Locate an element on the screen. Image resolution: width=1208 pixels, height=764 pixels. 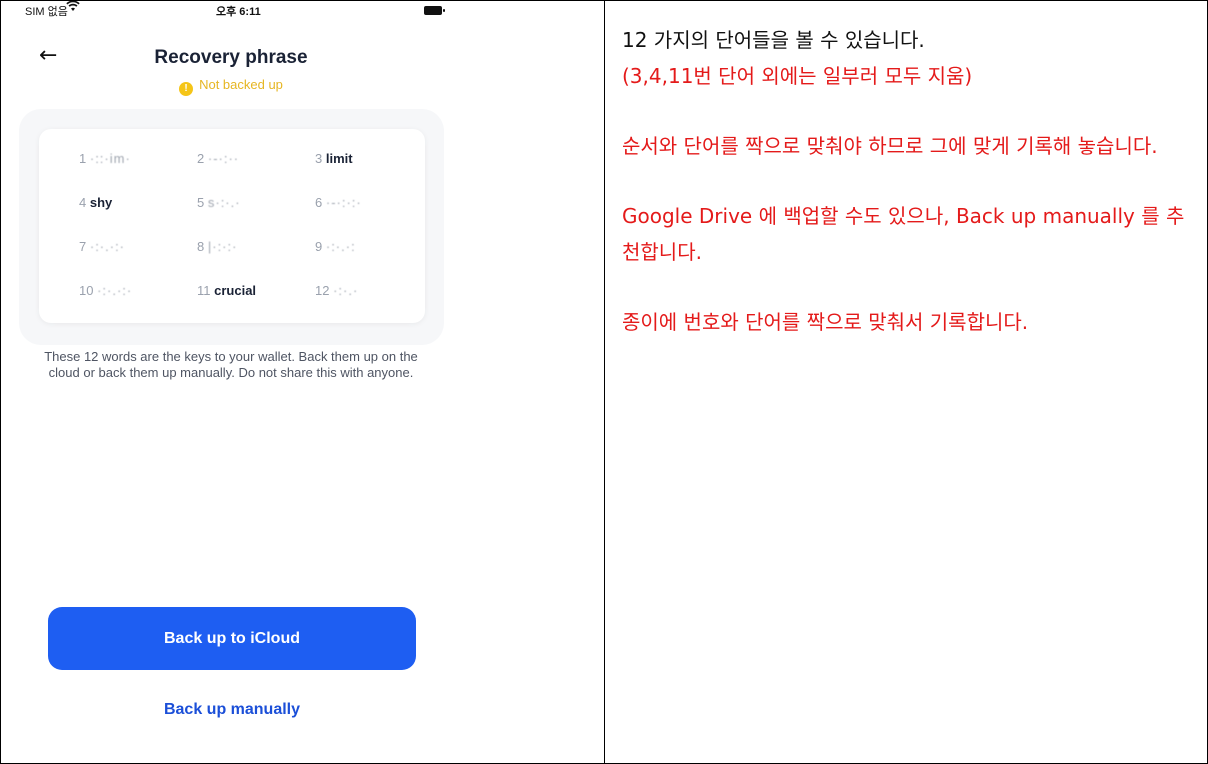
panel-divider is located at coordinates (604, 382).